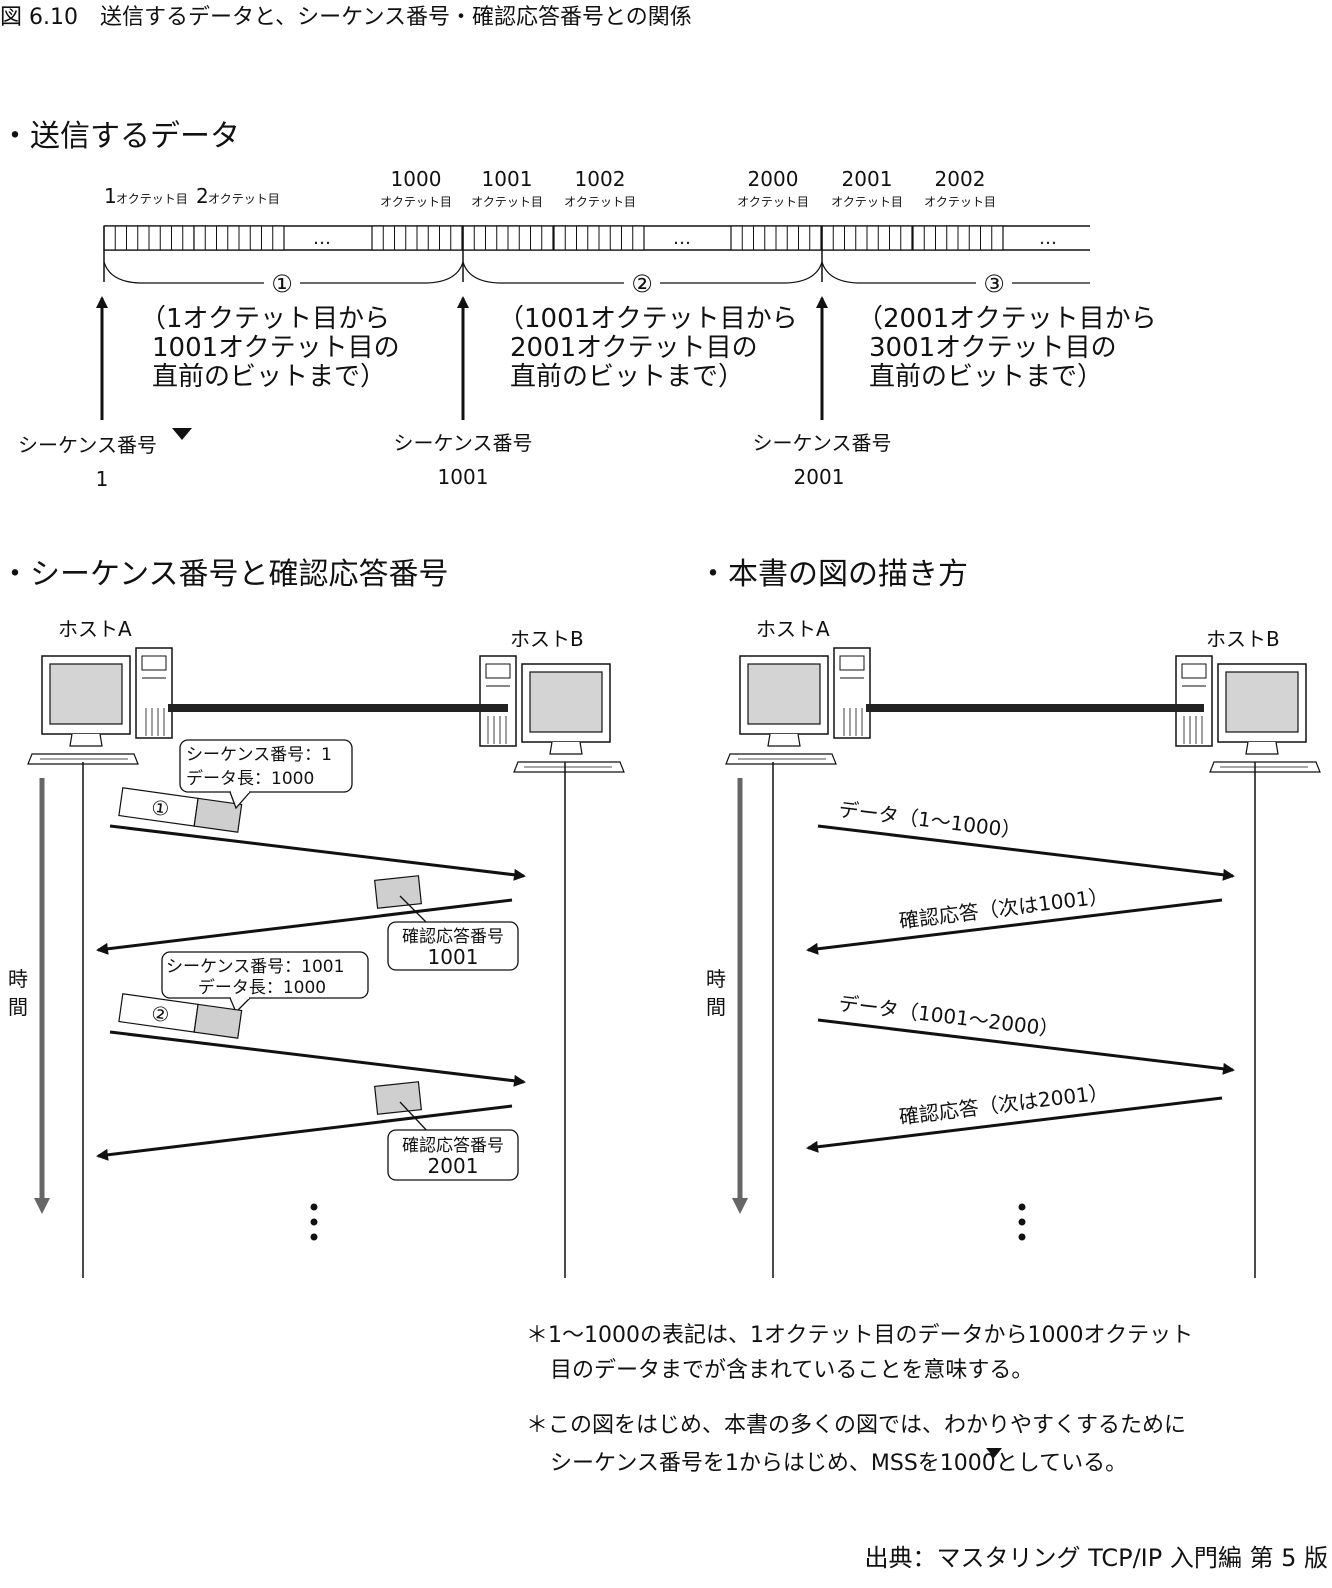  Describe the element at coordinates (255, 967) in the screenshot. I see `packet-2-callout-line1: シーケンス番号：1001` at that location.